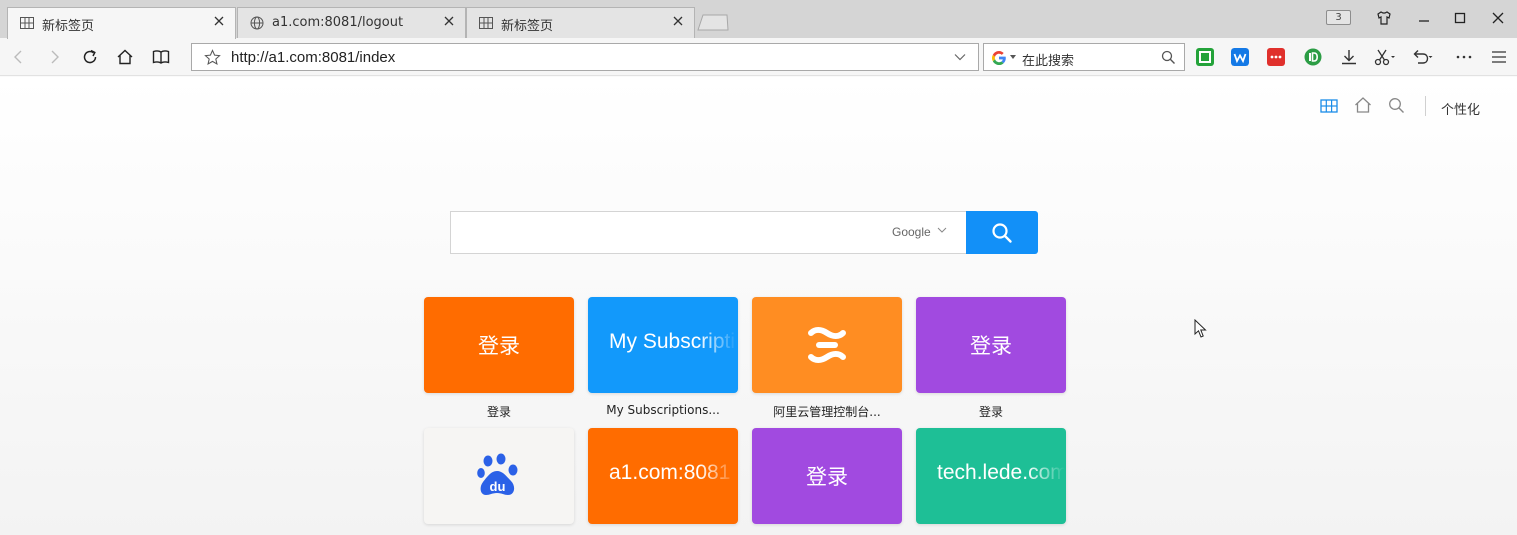 The width and height of the screenshot is (1517, 535). Describe the element at coordinates (1498, 18) in the screenshot. I see `close-window-button` at that location.